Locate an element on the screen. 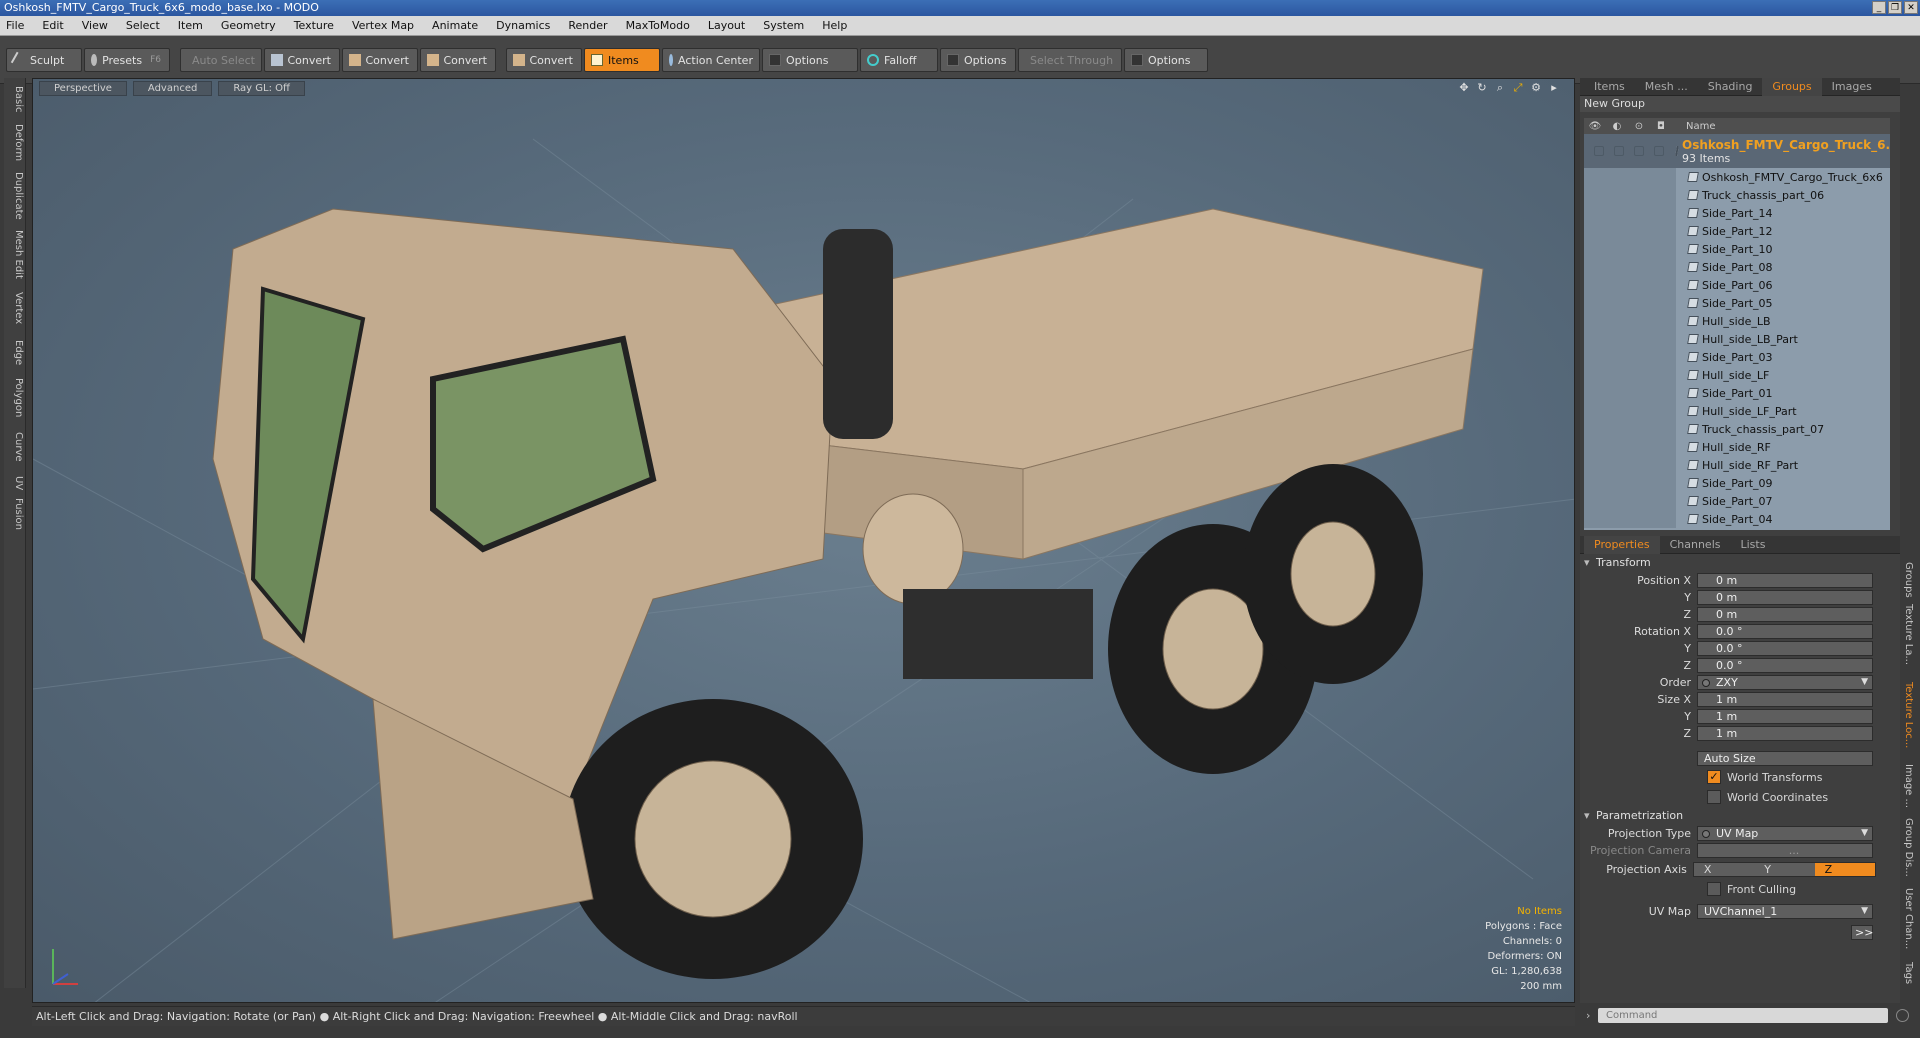 The image size is (1920, 1038). command-input: Command is located at coordinates (1743, 1015).